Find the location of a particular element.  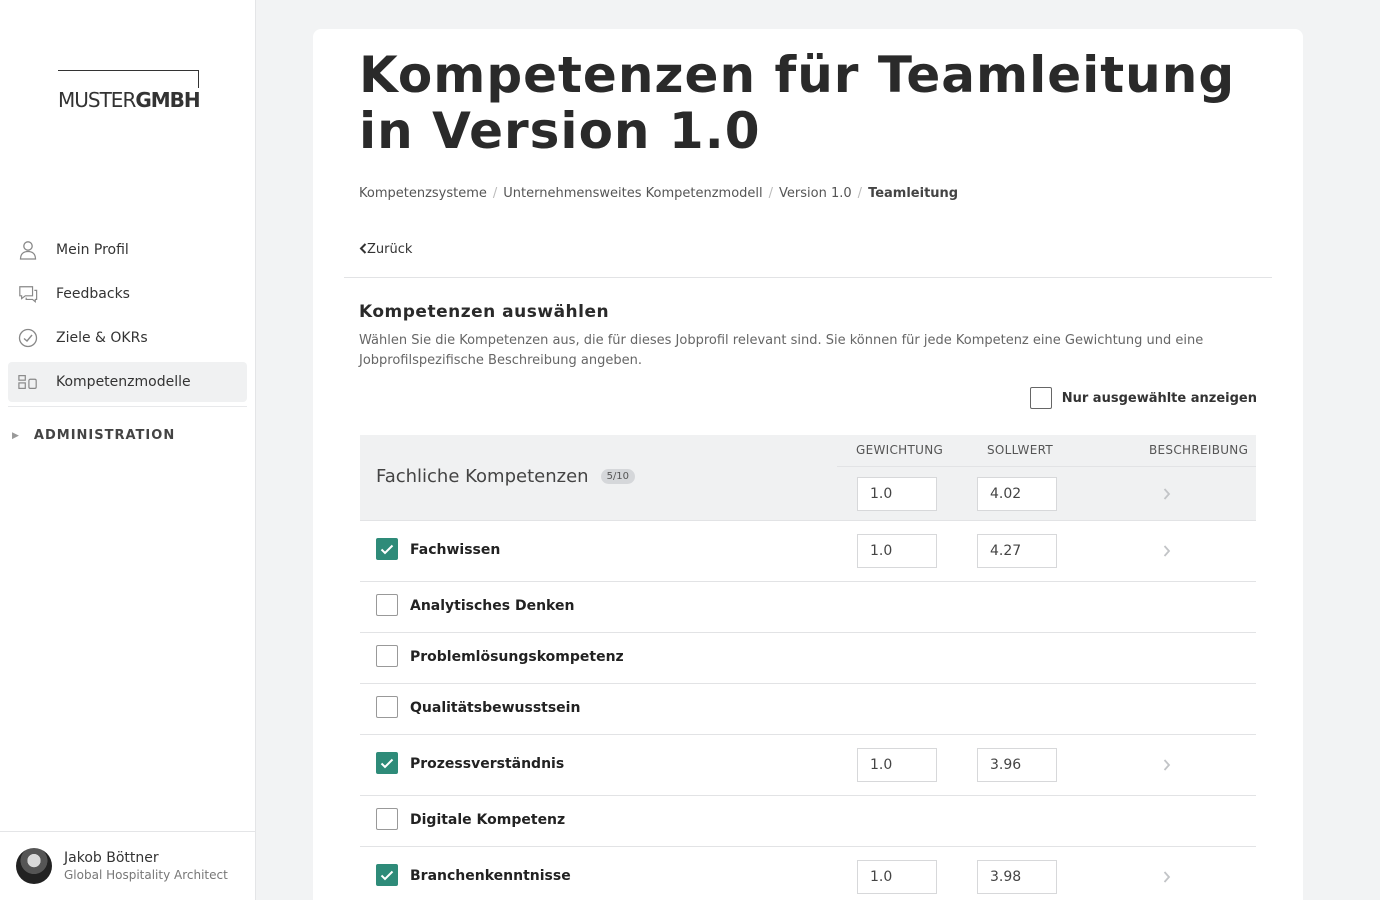

table-row: Fachwissen 1.0 4.27 is located at coordinates (808, 551).